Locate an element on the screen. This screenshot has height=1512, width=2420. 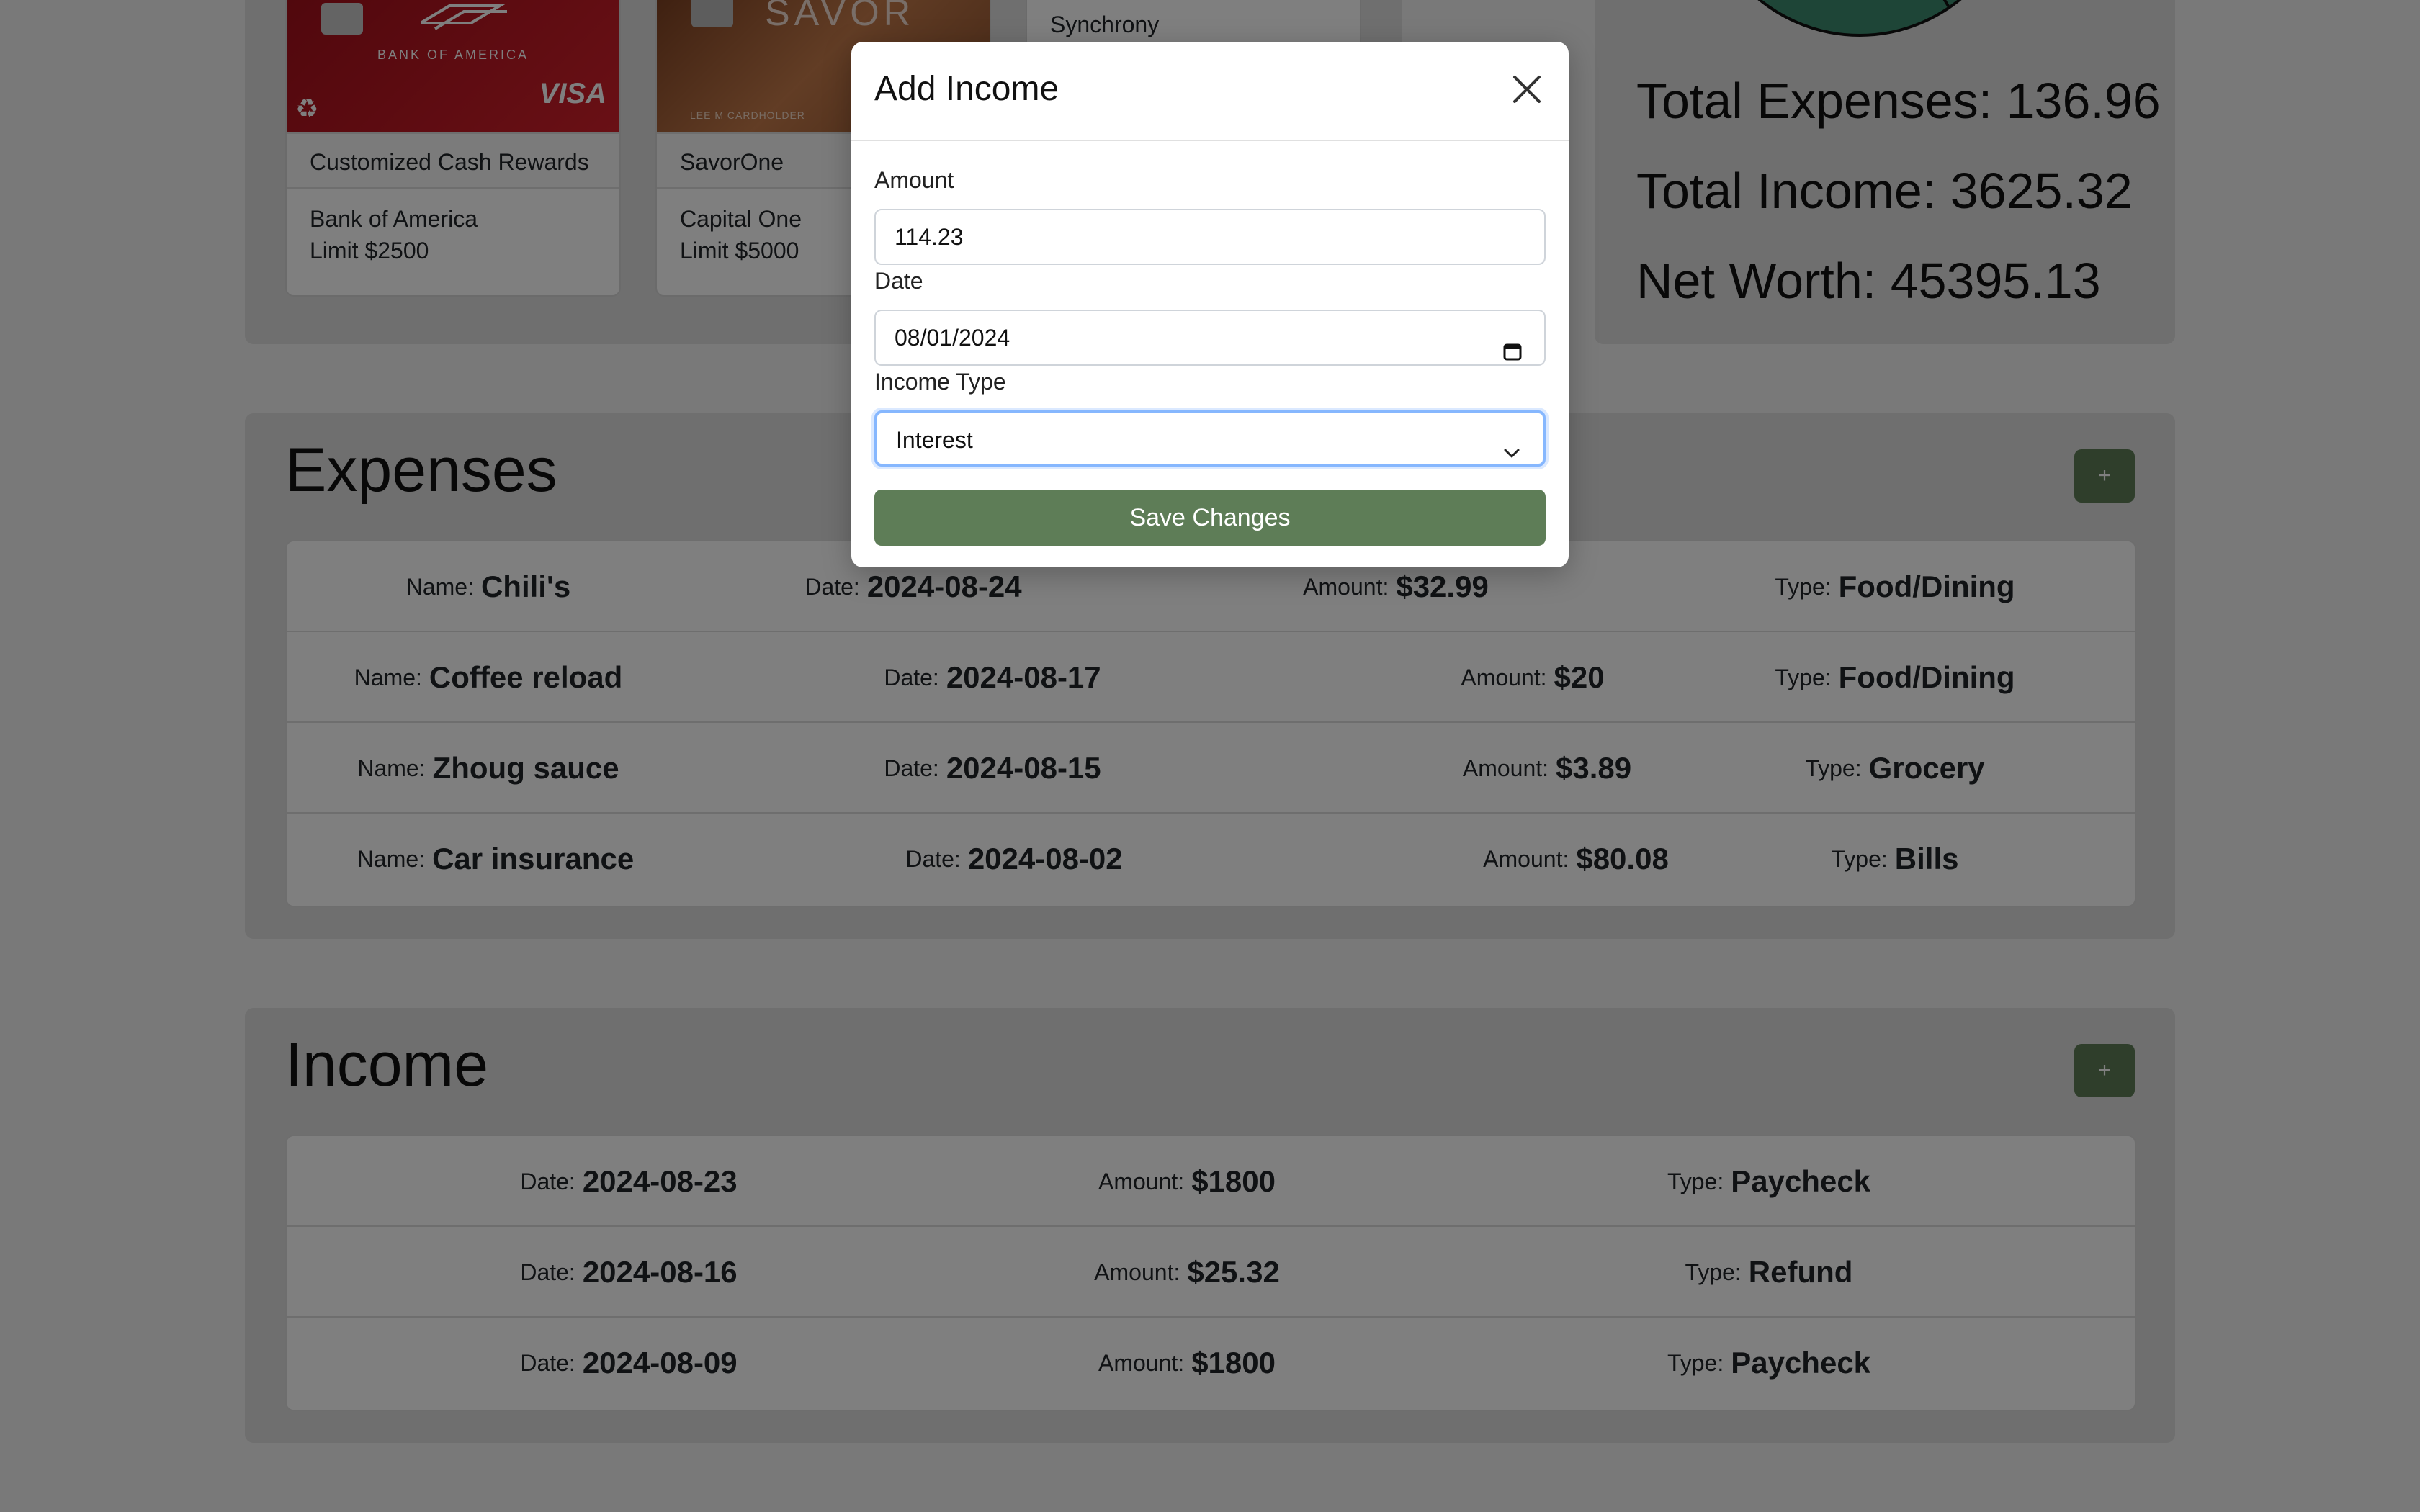
amount-input: 114.23 is located at coordinates (1210, 237).